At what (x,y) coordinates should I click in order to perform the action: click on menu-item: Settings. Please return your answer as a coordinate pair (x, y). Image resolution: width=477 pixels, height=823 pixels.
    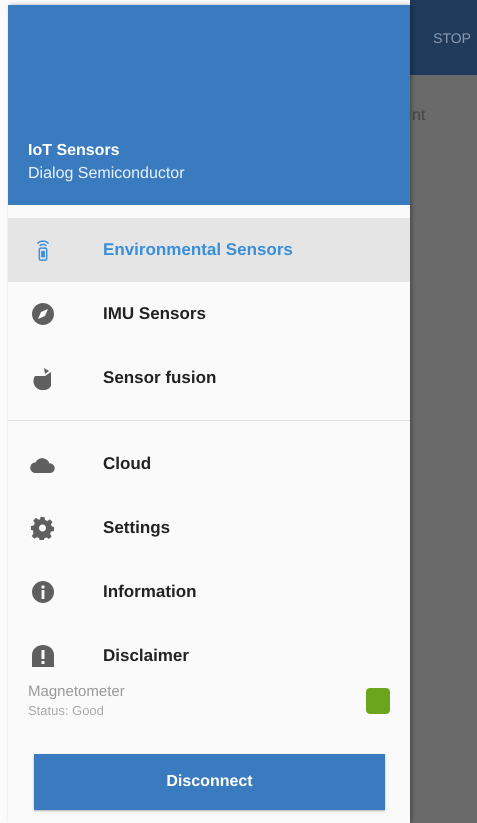
    Looking at the image, I should click on (209, 528).